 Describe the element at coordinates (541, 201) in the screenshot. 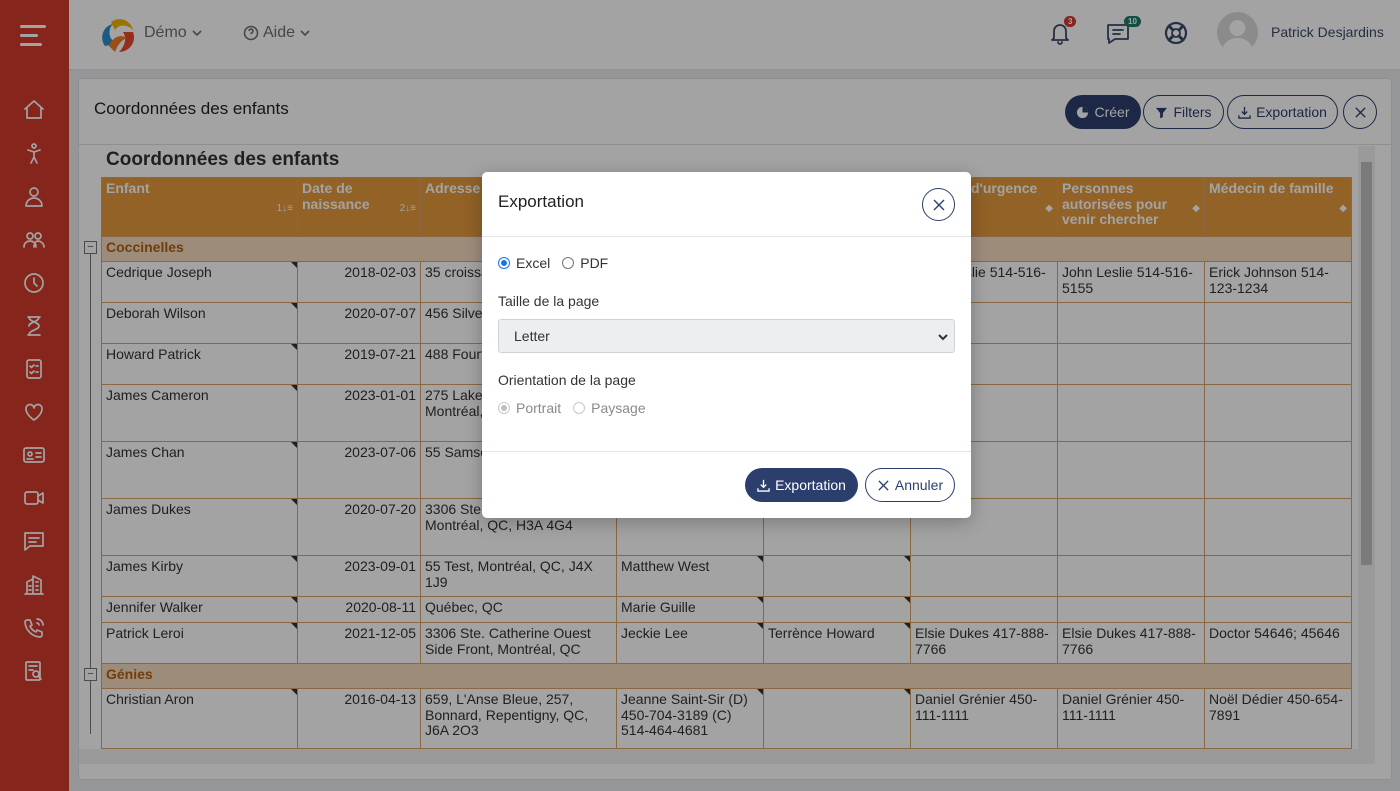

I see `dialog-title: Exportation` at that location.